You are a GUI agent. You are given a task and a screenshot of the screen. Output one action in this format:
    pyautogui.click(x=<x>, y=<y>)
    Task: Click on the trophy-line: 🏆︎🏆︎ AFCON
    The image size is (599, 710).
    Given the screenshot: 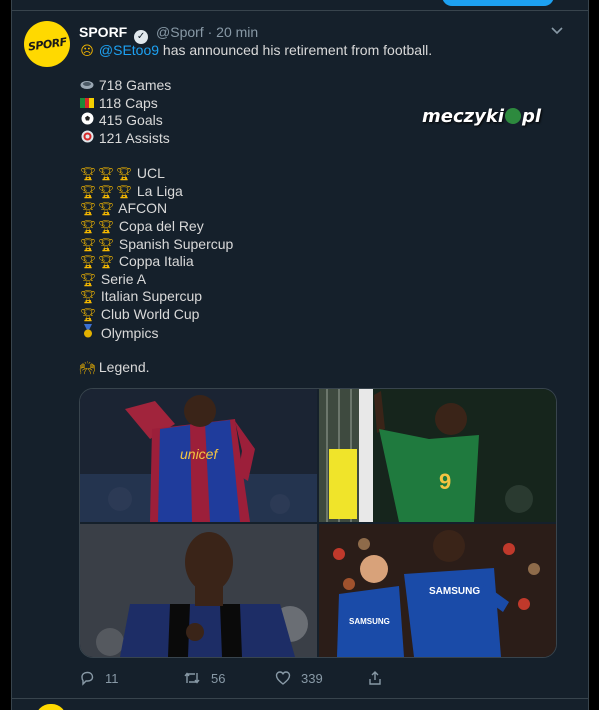 What is the action you would take?
    pyautogui.click(x=319, y=209)
    